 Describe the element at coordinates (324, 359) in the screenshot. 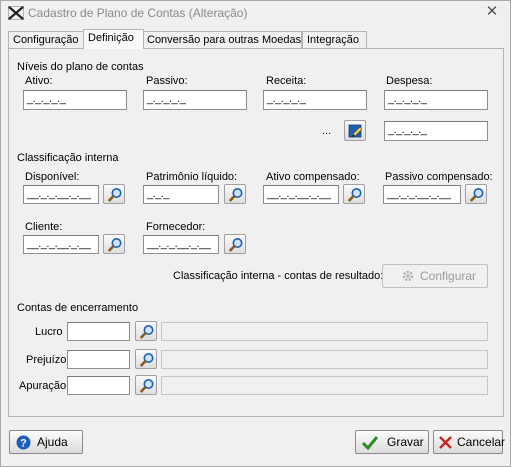

I see `prejuizo-description-field` at that location.